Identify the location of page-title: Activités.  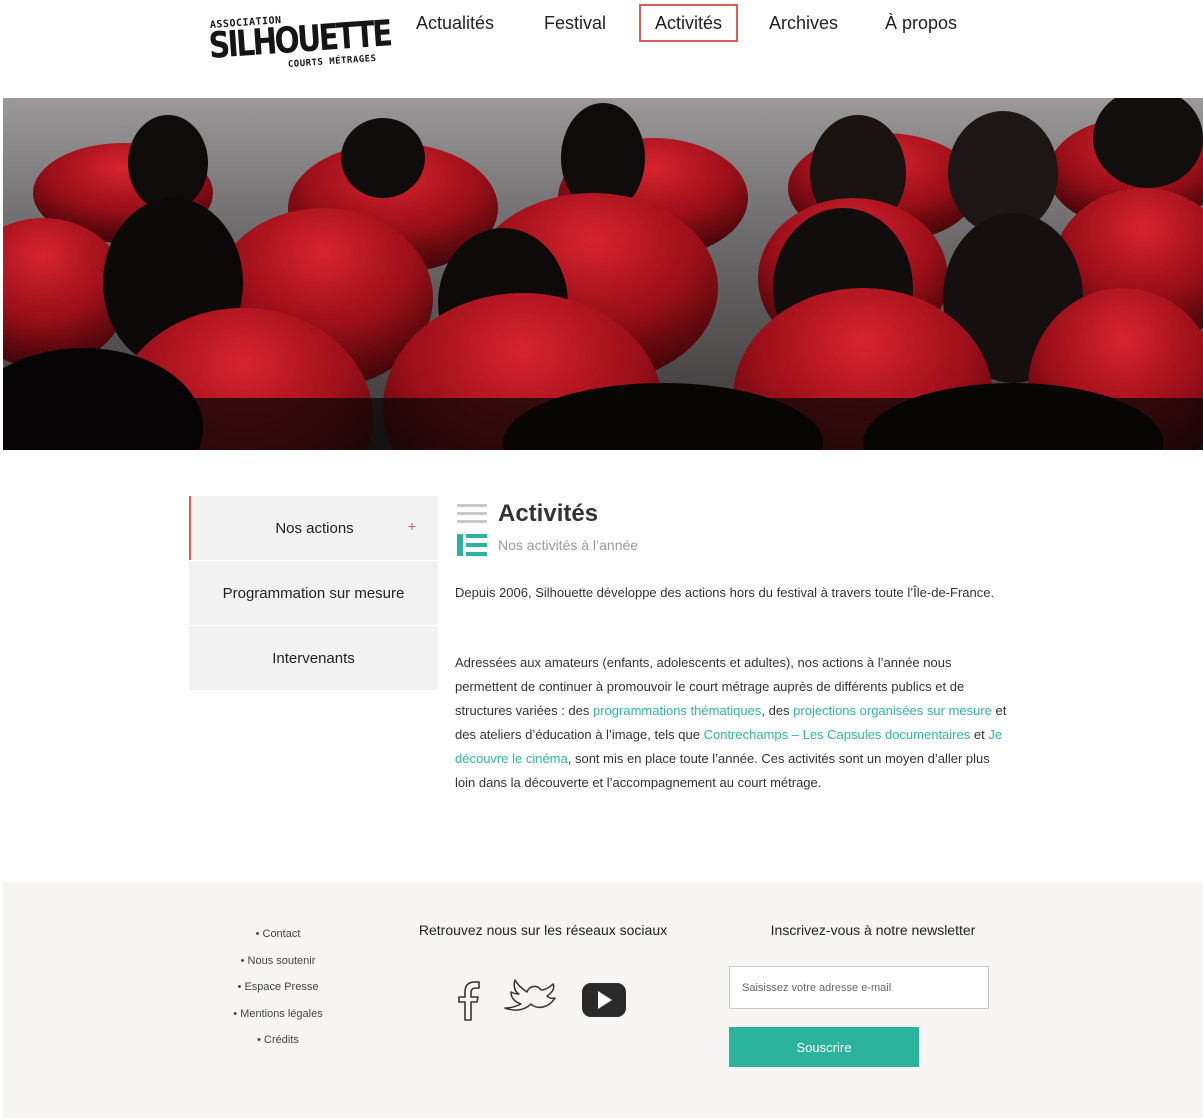
(548, 513).